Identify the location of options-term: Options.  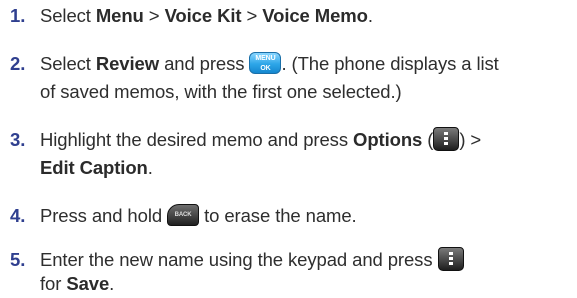
(388, 139).